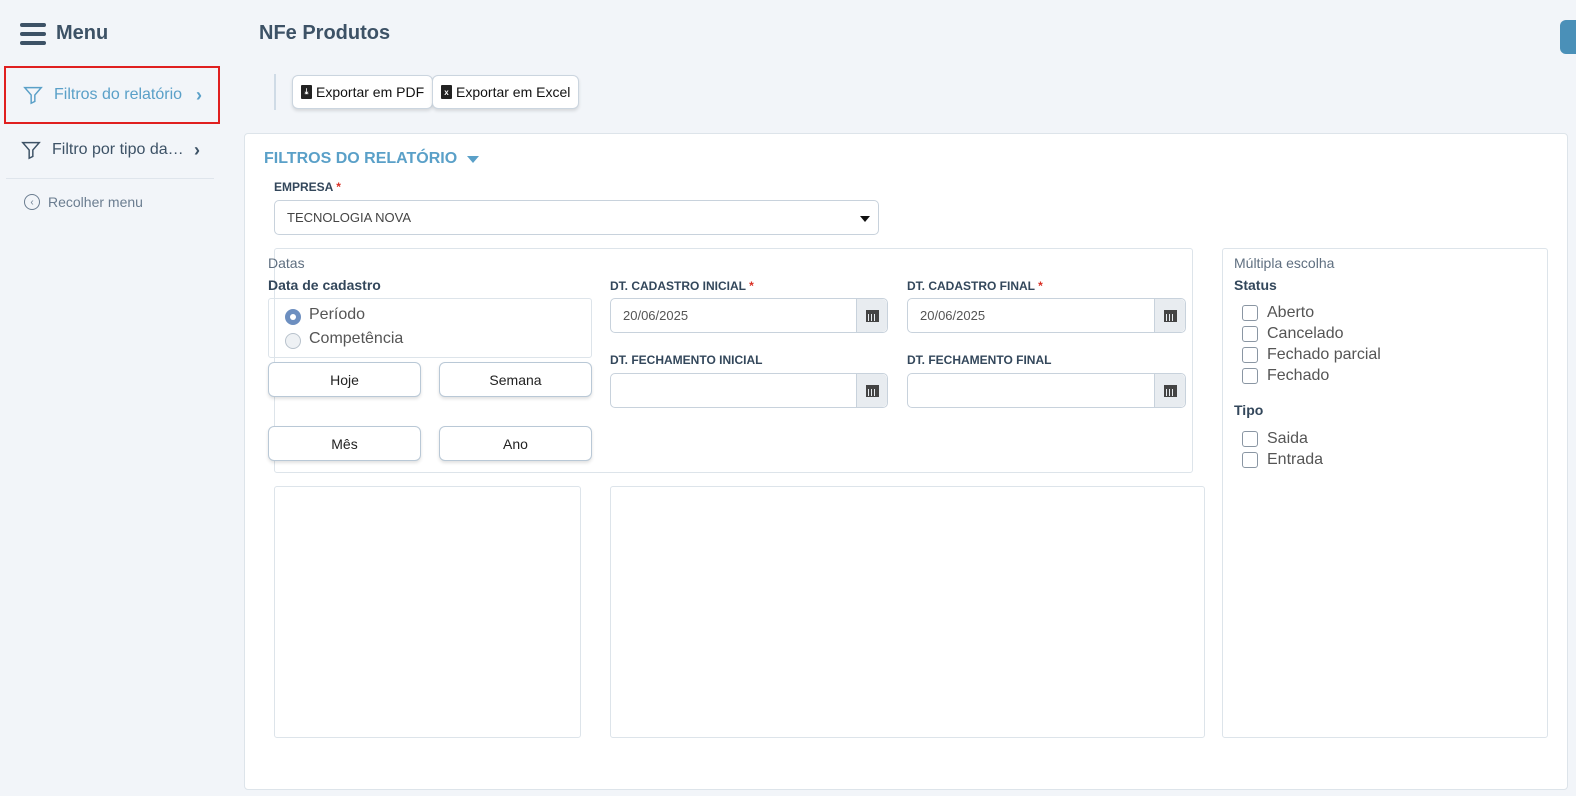  What do you see at coordinates (324, 285) in the screenshot?
I see `data-cadastro-title: Data de cadastro` at bounding box center [324, 285].